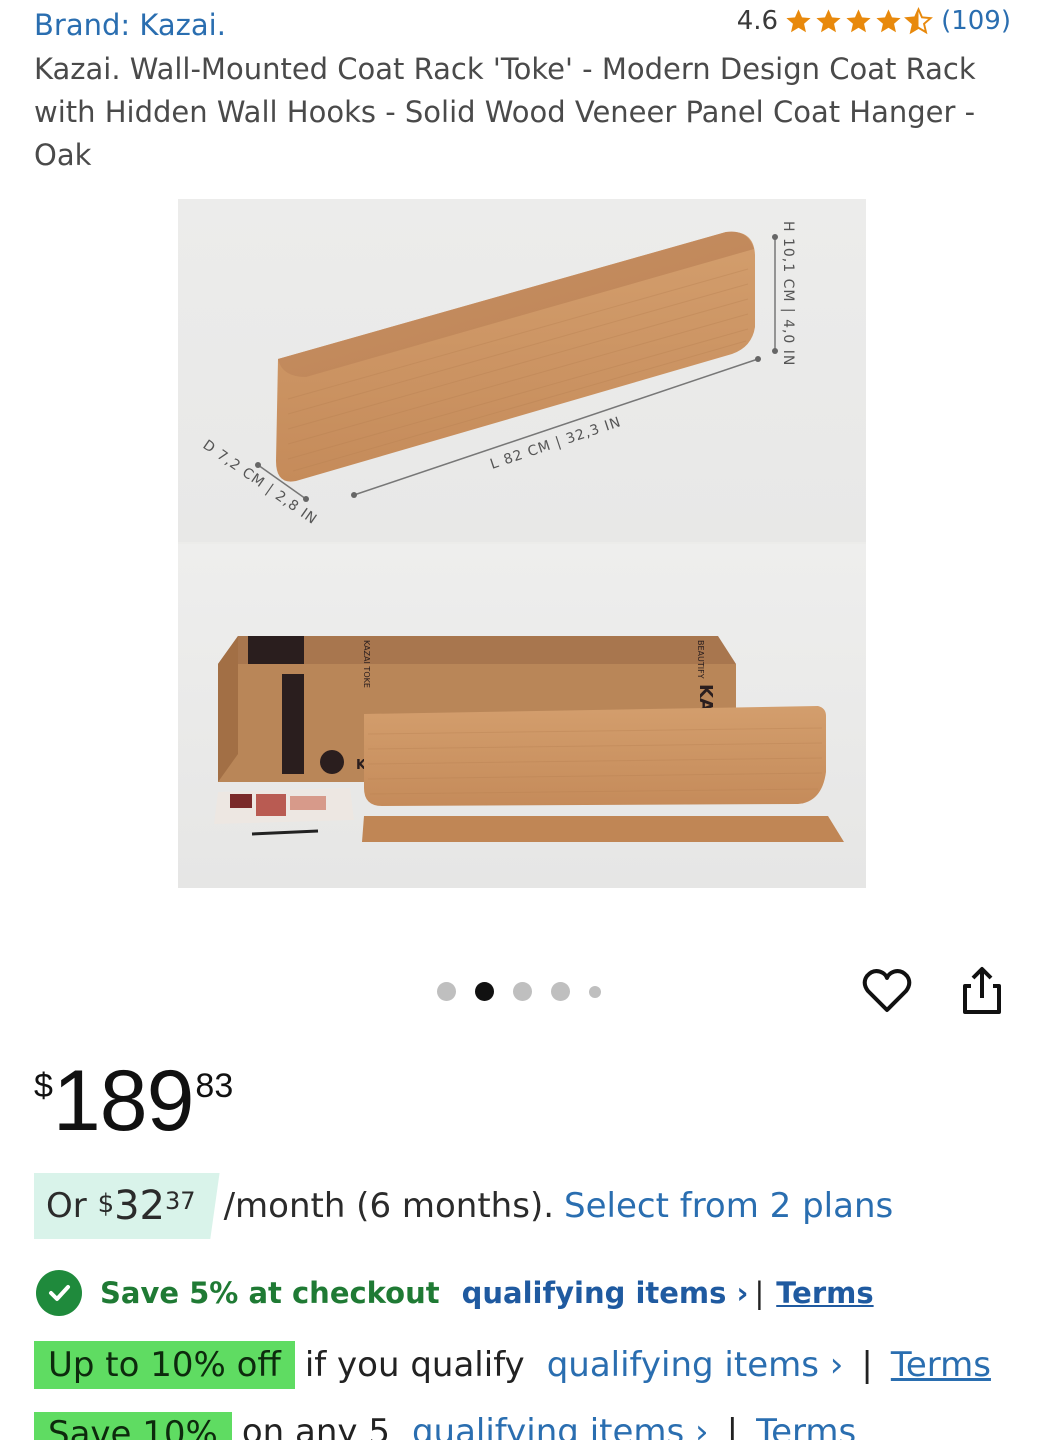  I want to click on heart-icon, so click(887, 990).